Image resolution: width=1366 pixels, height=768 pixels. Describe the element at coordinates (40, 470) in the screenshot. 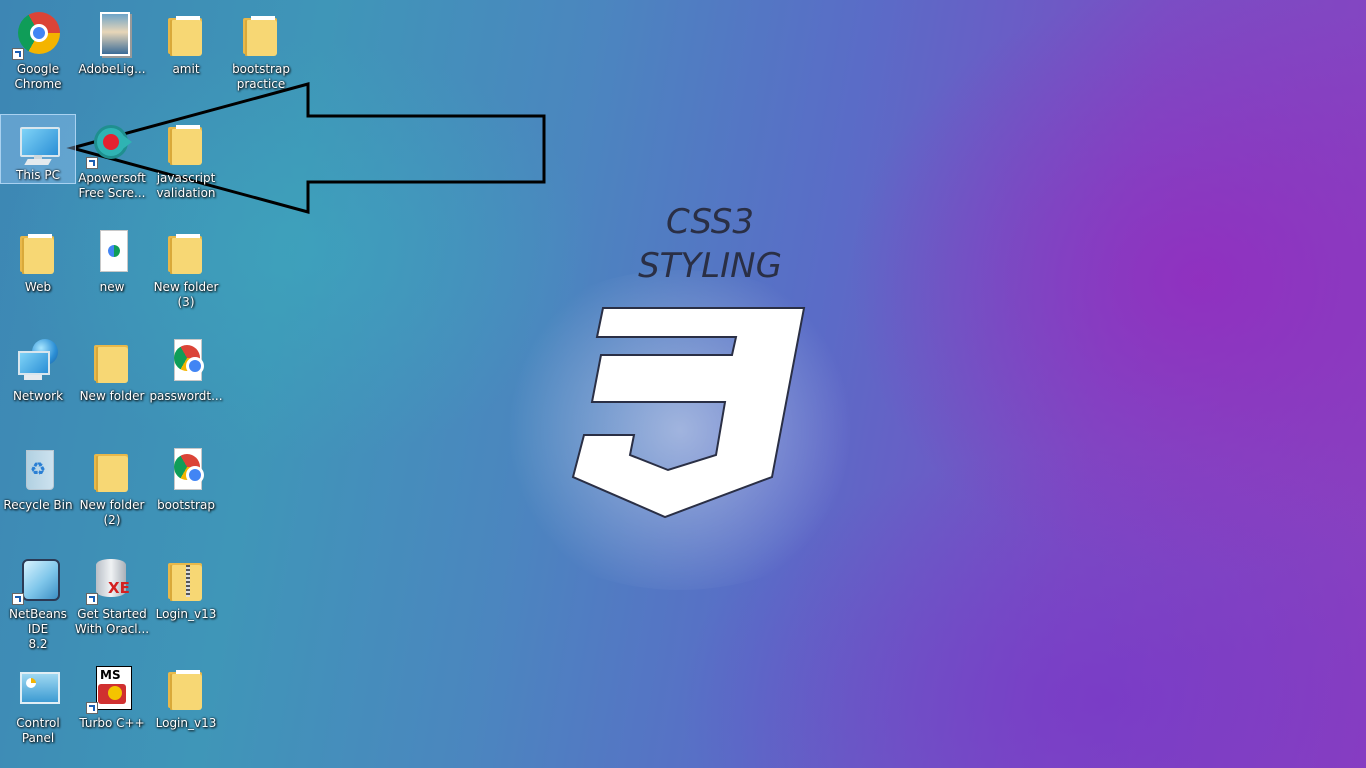

I see `recycle-bin-icon` at that location.